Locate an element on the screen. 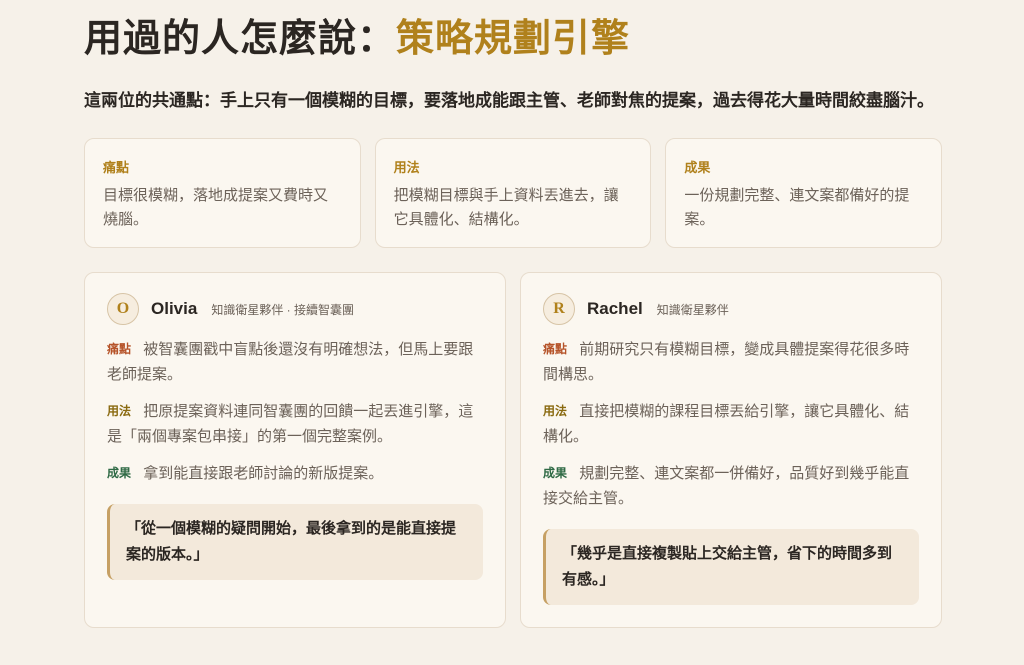 The width and height of the screenshot is (1024, 665). summary-card-pain: 痛點 目標很模糊，落地成提案又費時又燒腦。 is located at coordinates (222, 193).